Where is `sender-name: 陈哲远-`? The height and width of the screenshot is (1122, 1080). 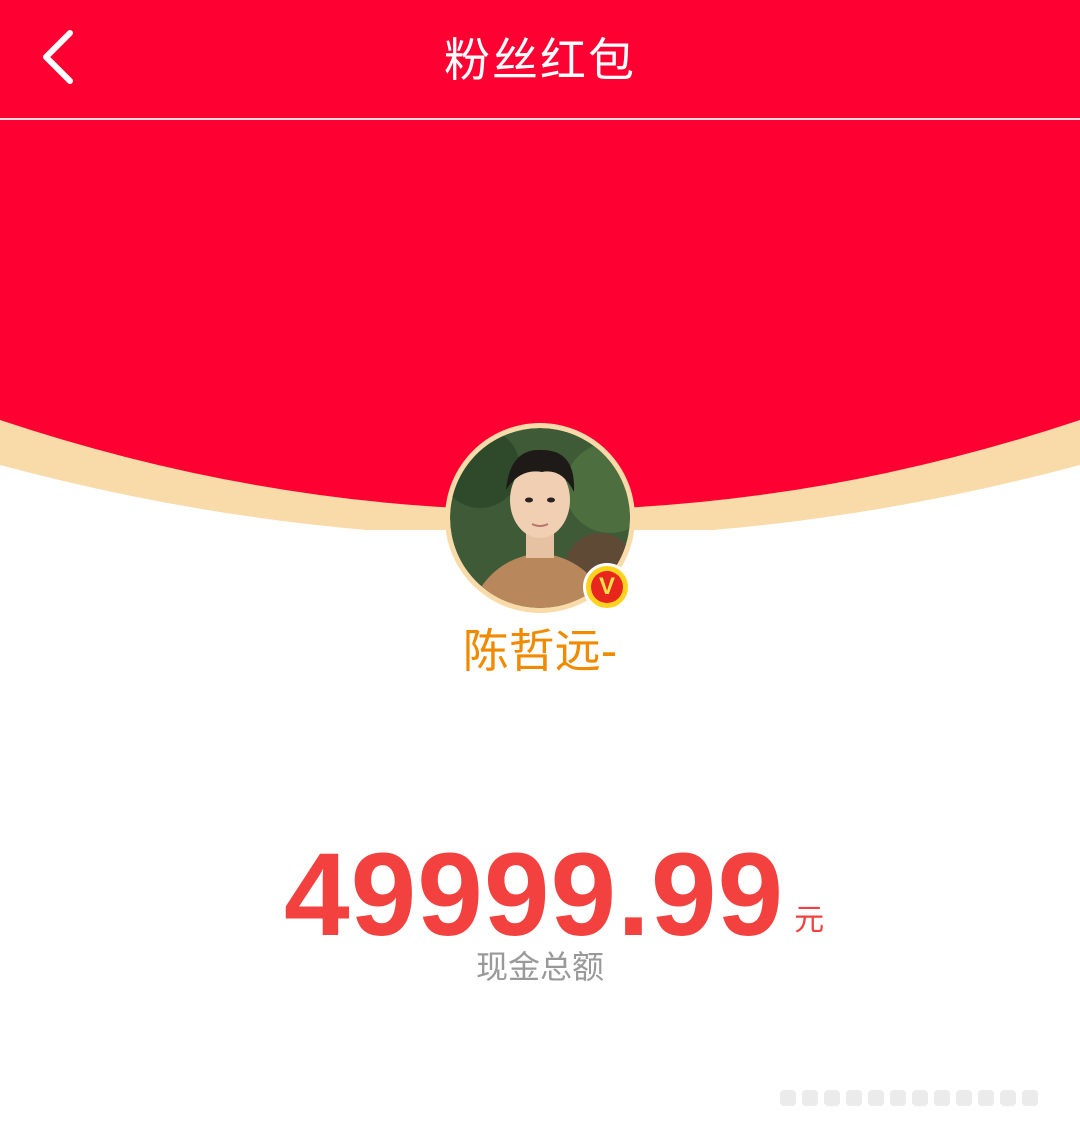 sender-name: 陈哲远- is located at coordinates (540, 651).